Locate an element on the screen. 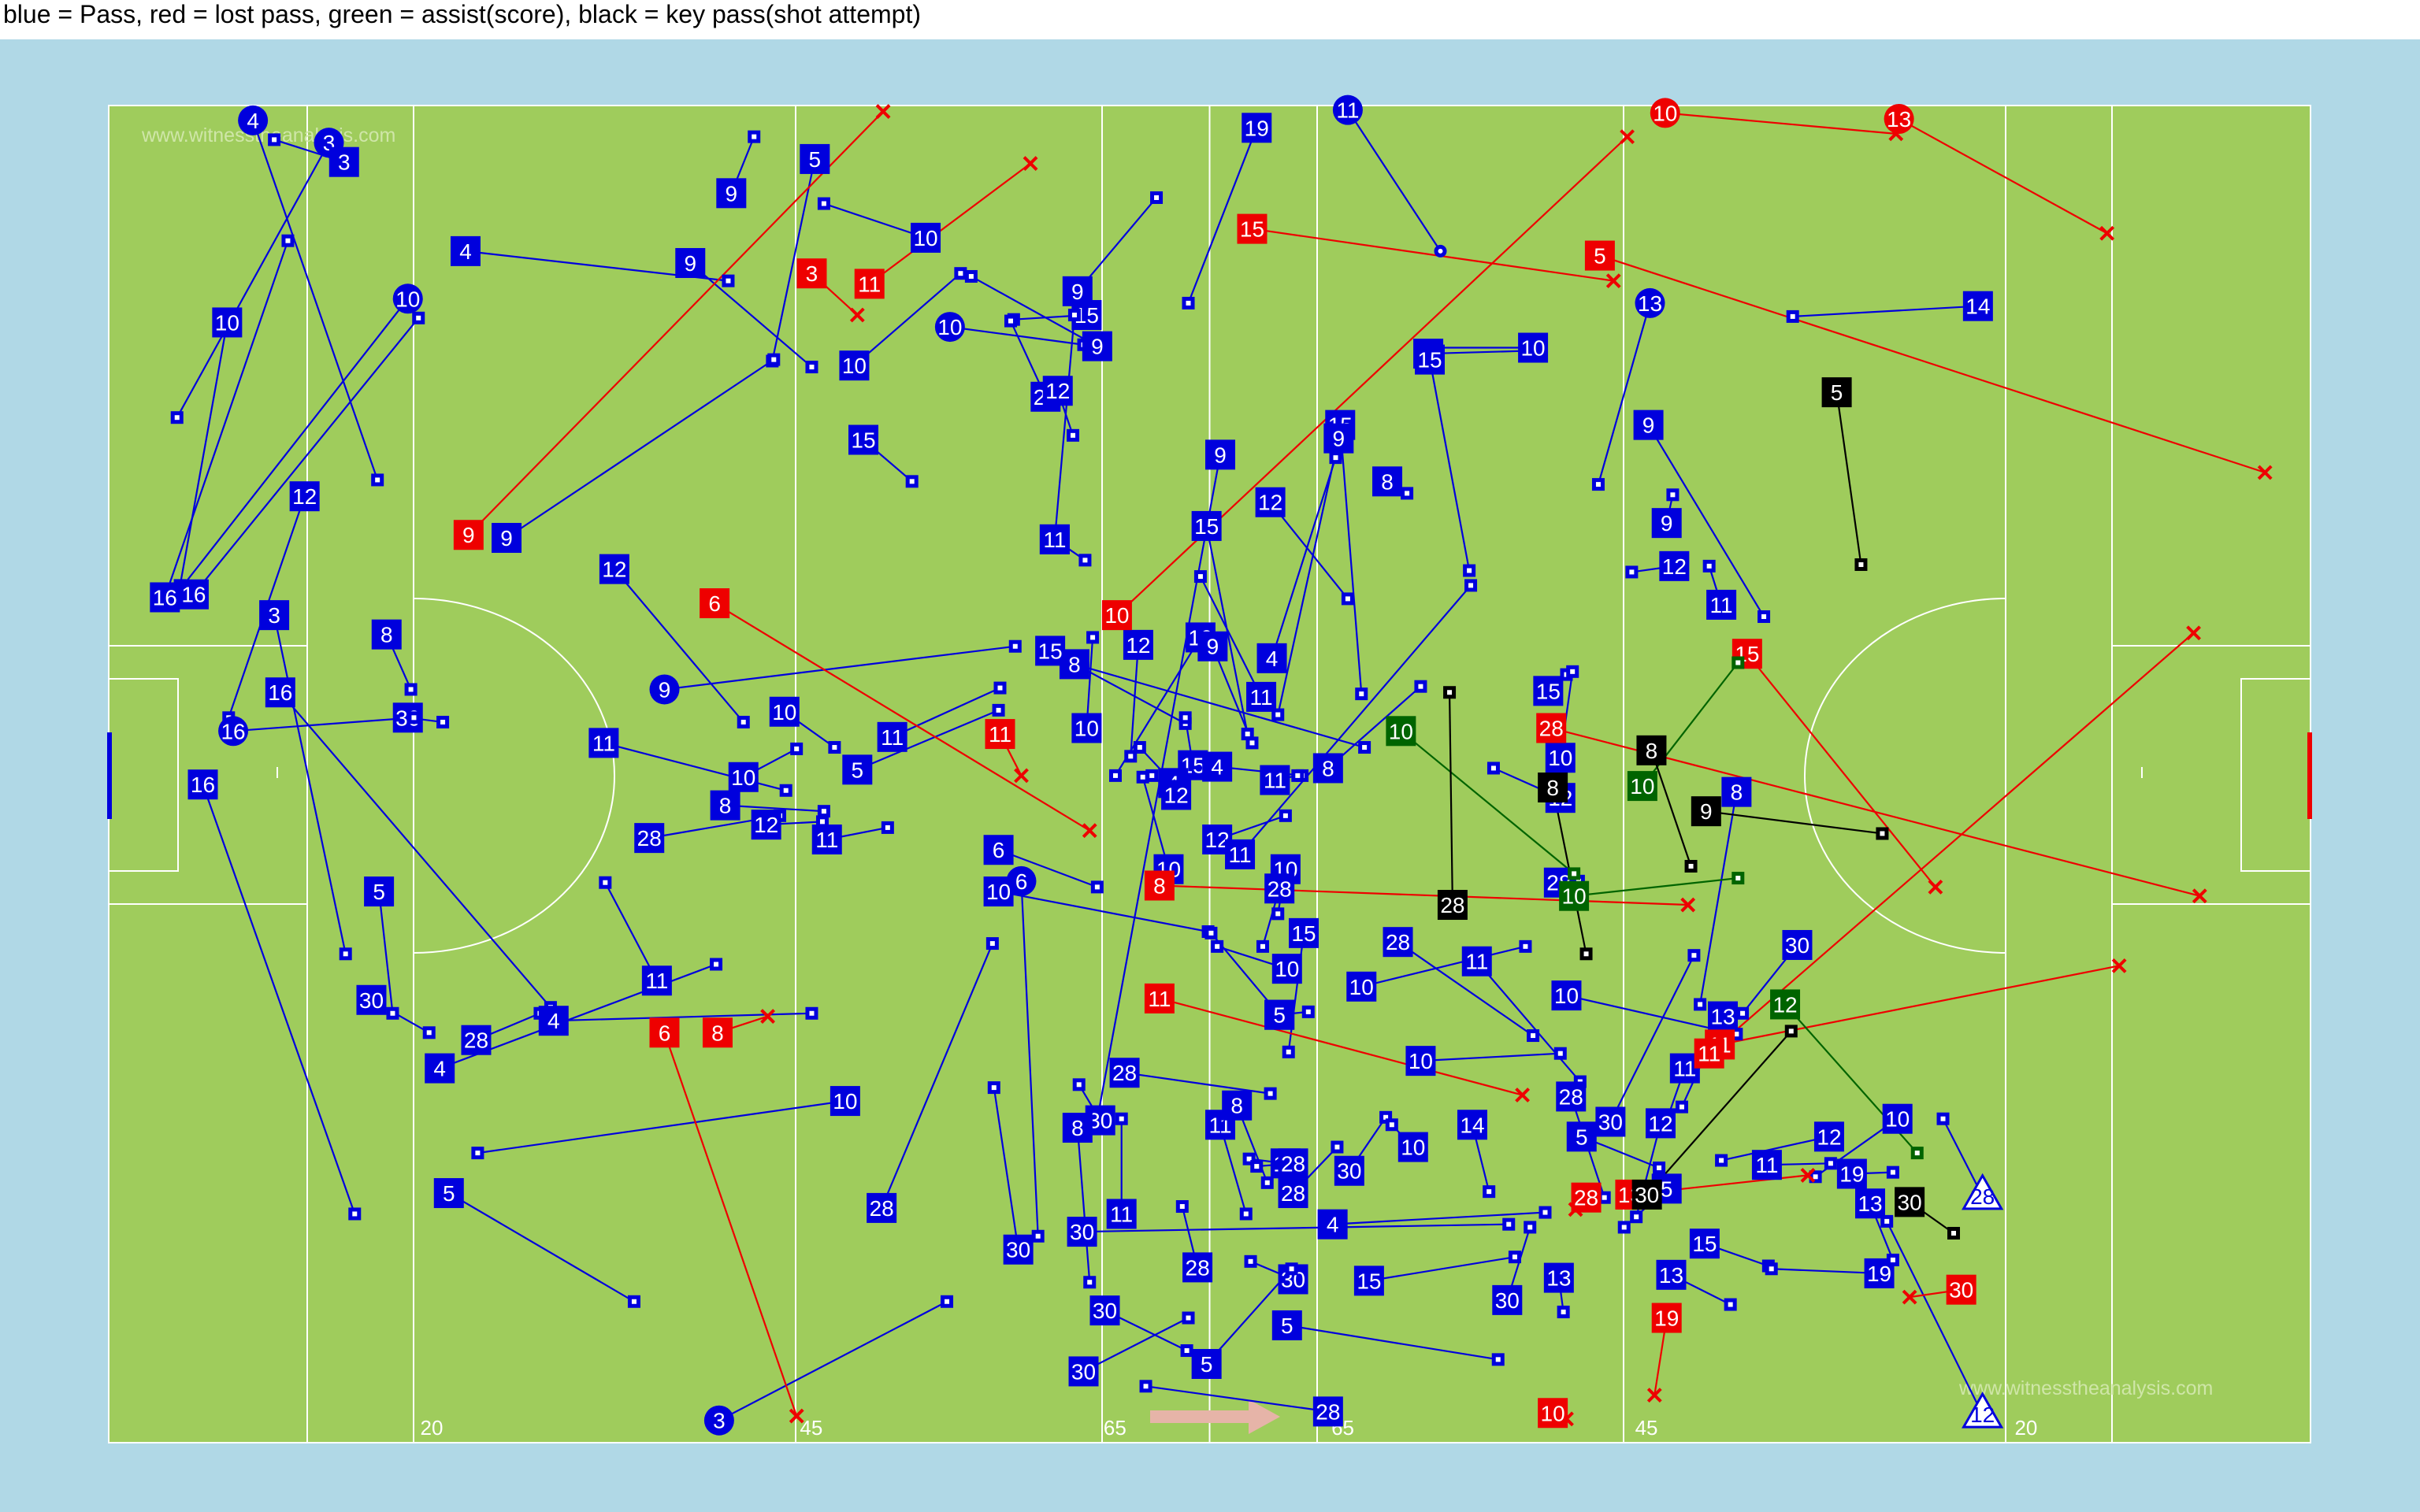  pass-start-circle: 11 is located at coordinates (1347, 109).